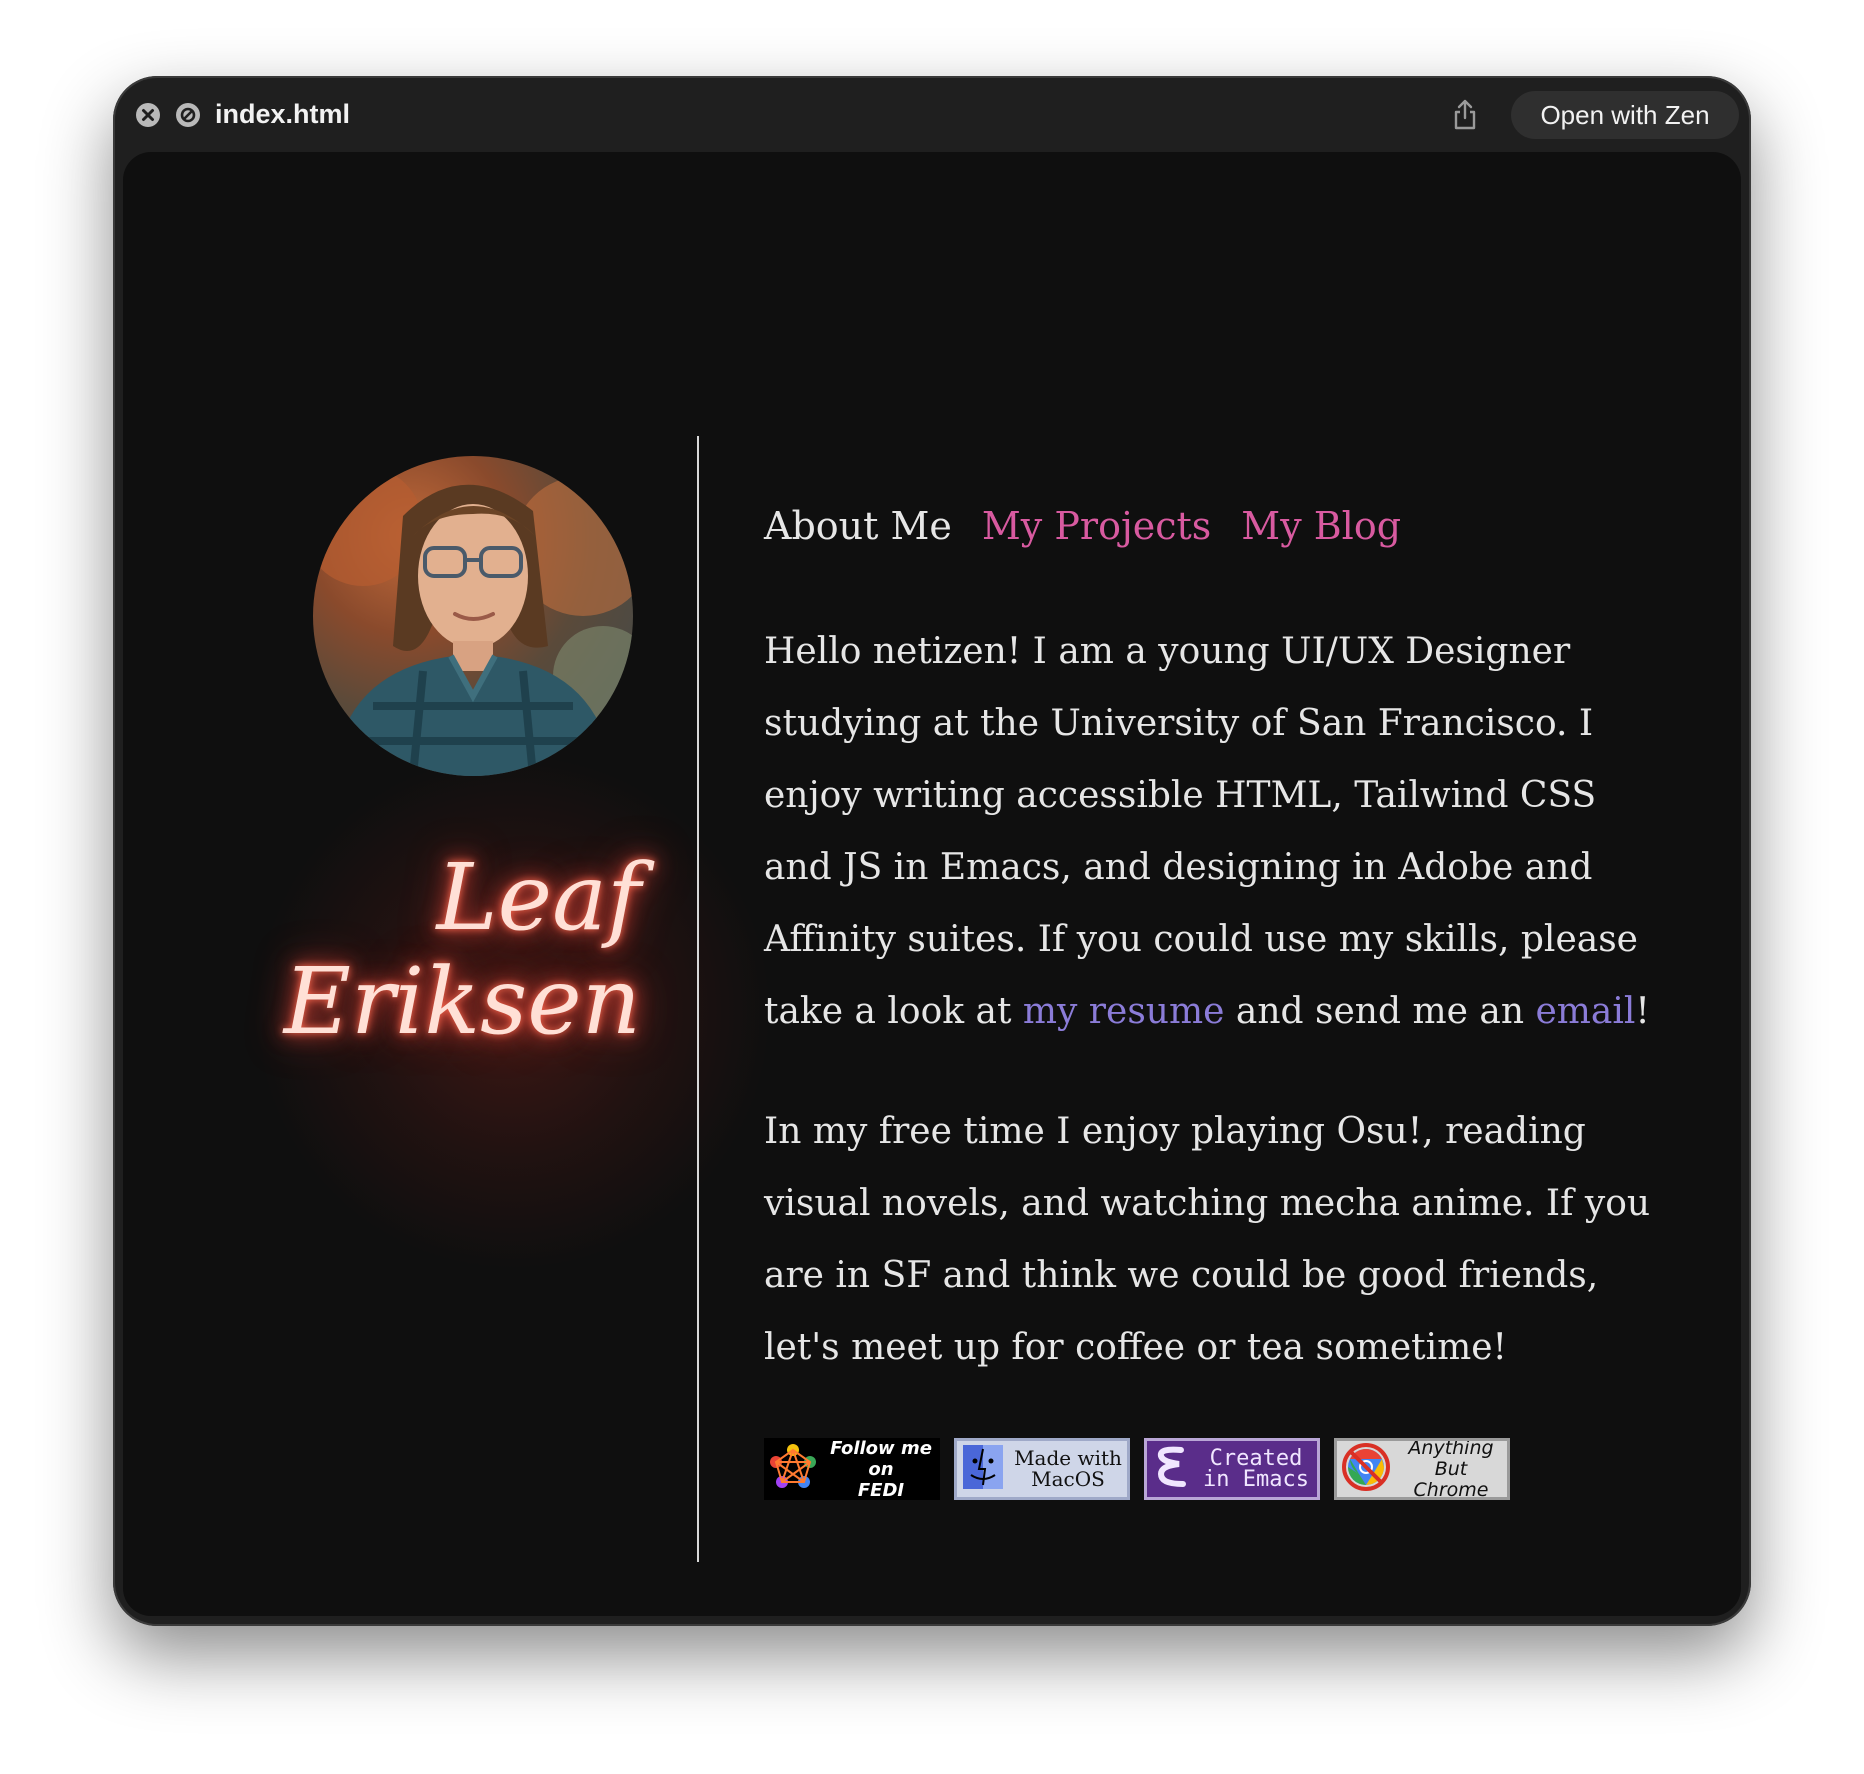 This screenshot has height=1774, width=1864. What do you see at coordinates (148, 115) in the screenshot?
I see `close-icon` at bounding box center [148, 115].